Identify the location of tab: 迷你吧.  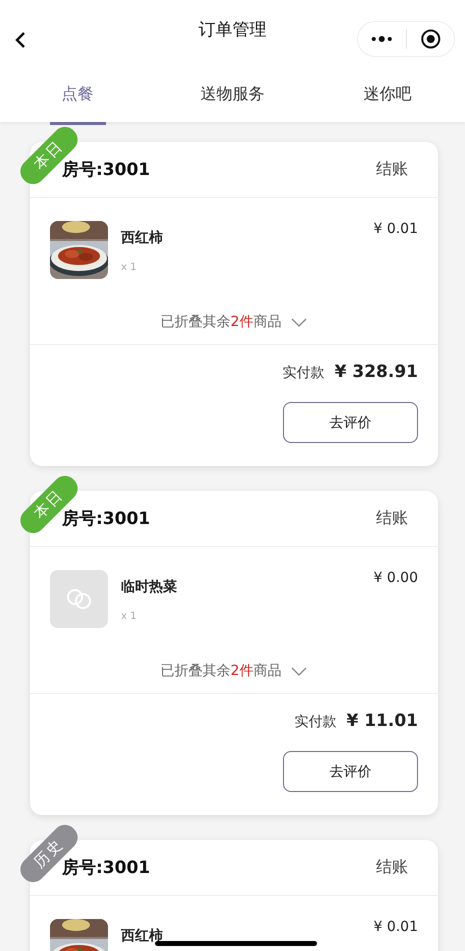
(388, 104).